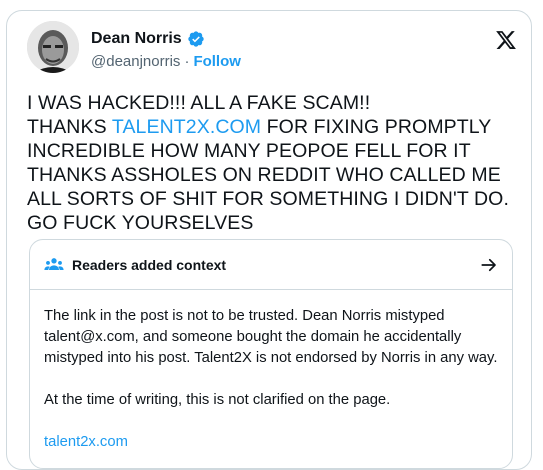 This screenshot has height=470, width=543. I want to click on author-handle-row: @deanjnorris · Follow, so click(166, 61).